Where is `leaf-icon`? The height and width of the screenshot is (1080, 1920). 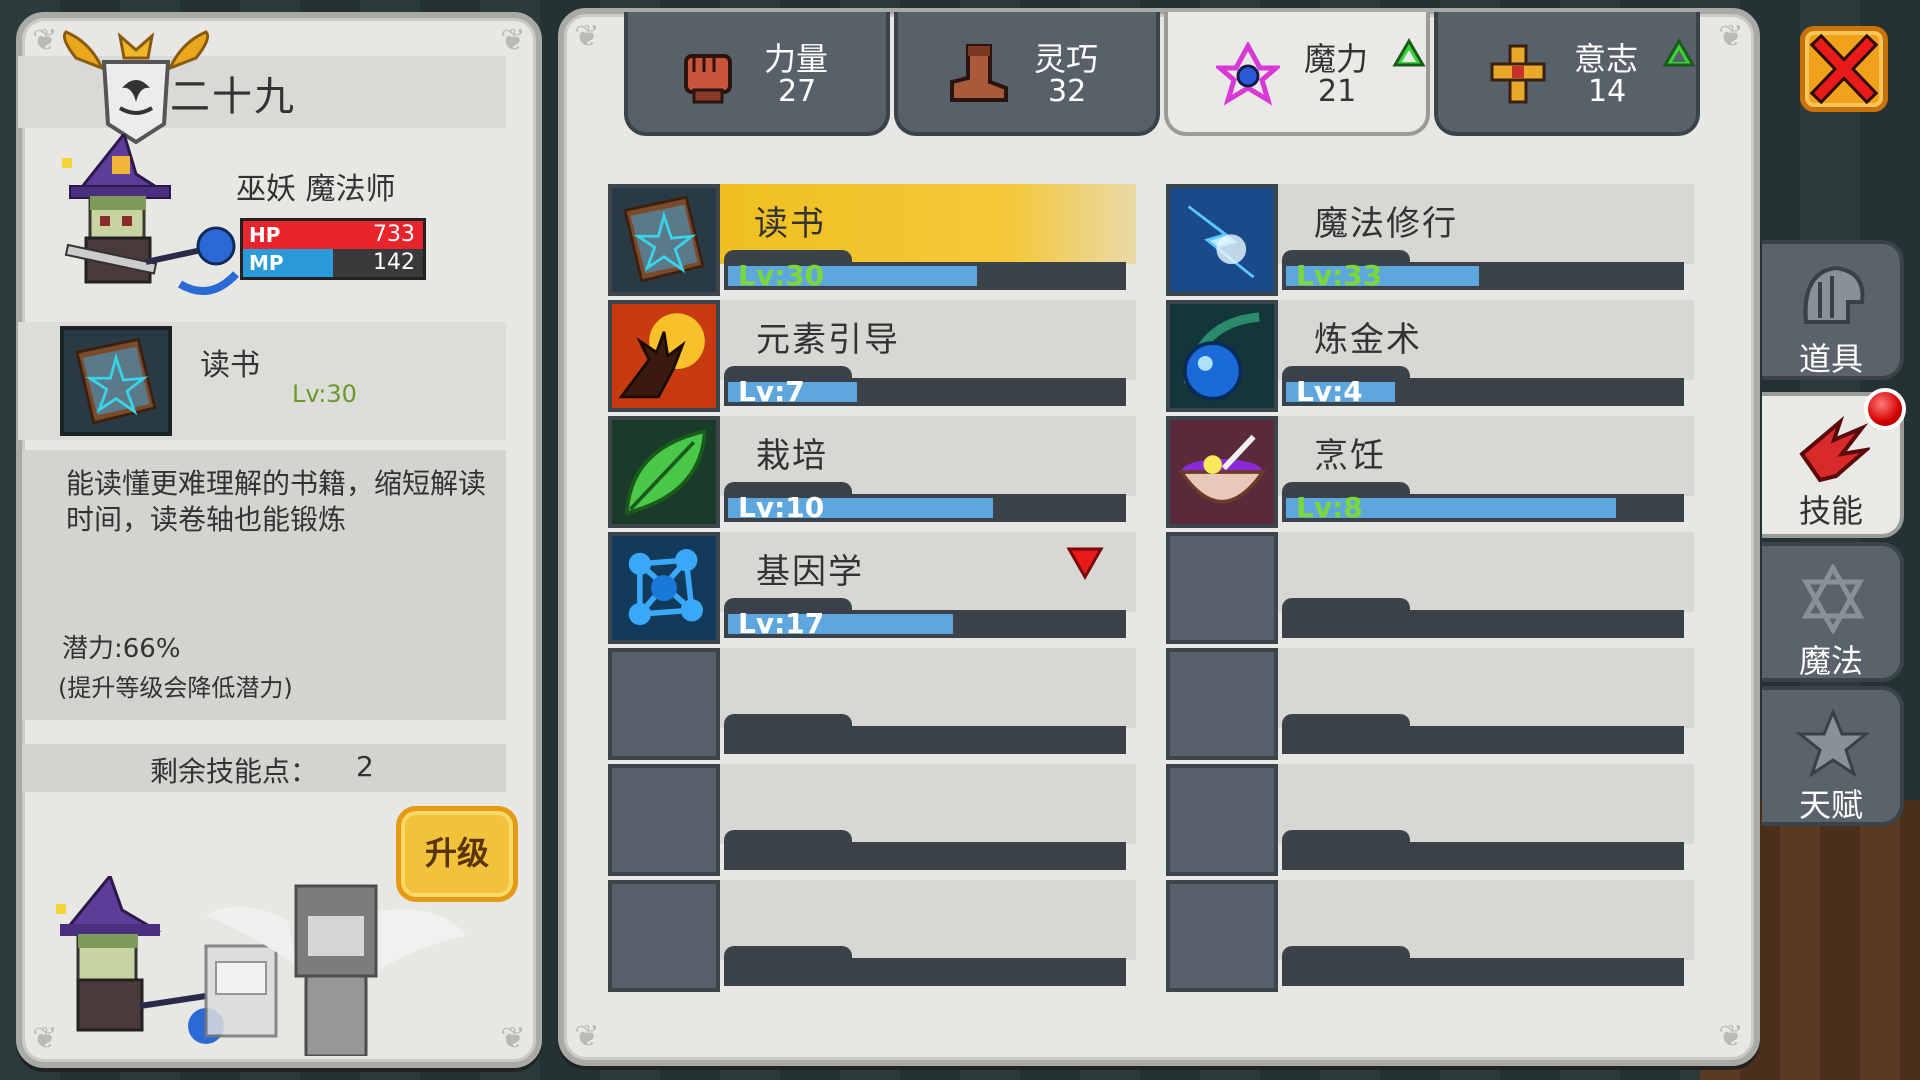
leaf-icon is located at coordinates (664, 472).